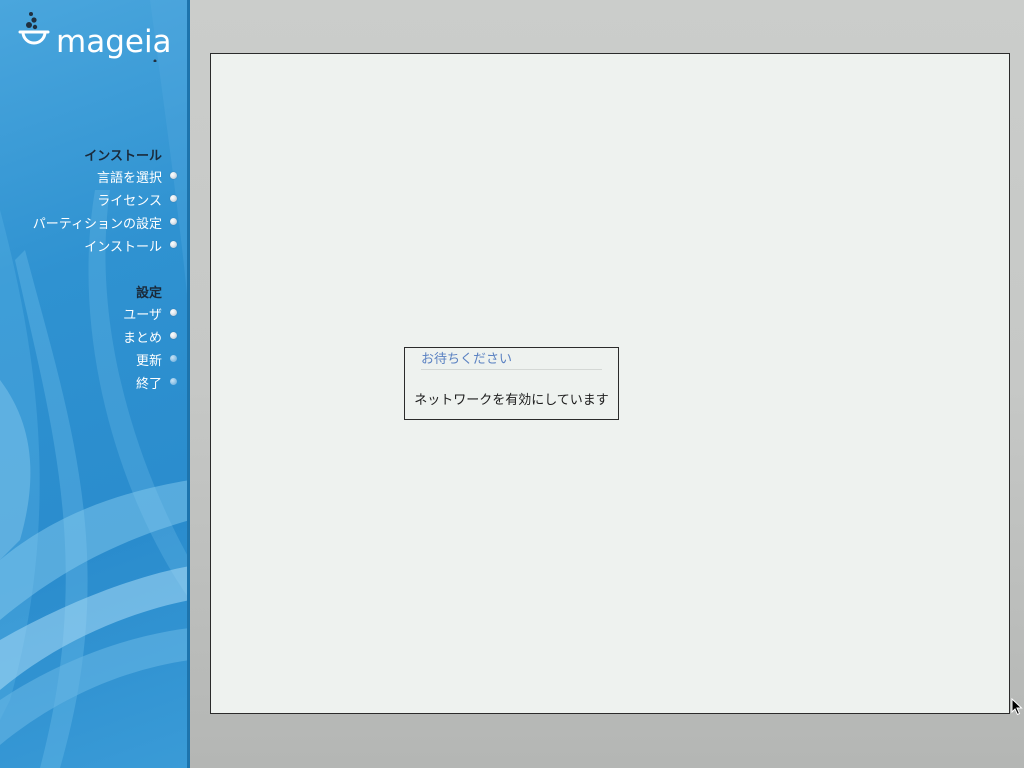 This screenshot has width=1024, height=768. I want to click on sidebar-heading-install: インストール, so click(123, 156).